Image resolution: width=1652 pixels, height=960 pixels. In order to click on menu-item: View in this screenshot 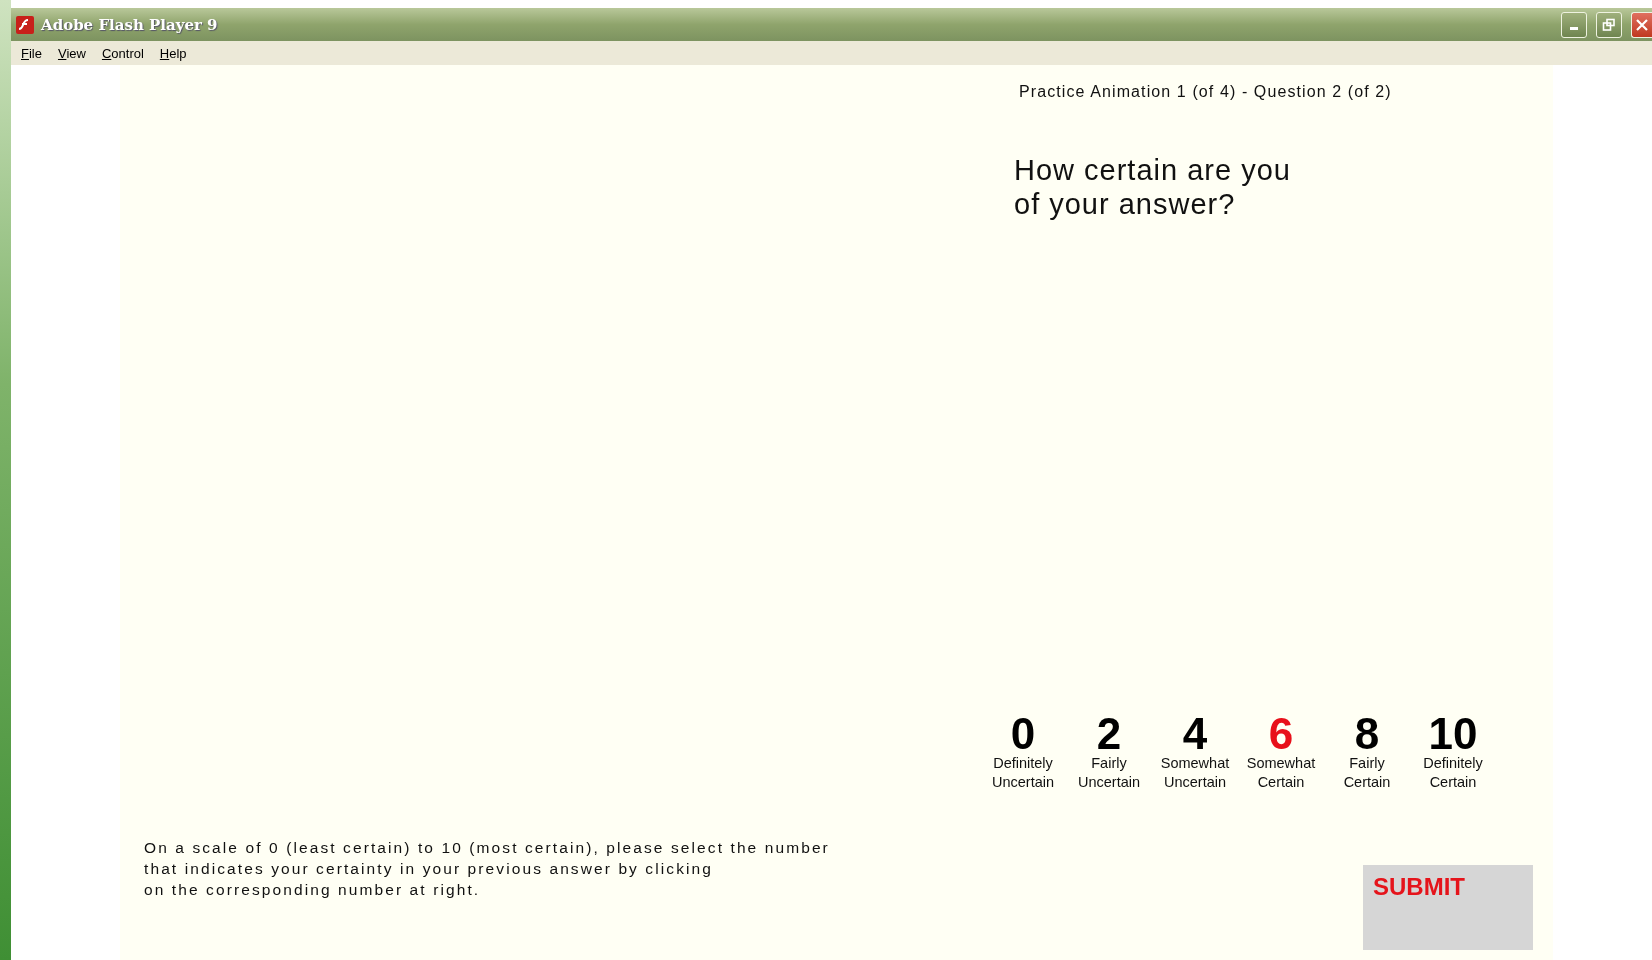, I will do `click(71, 53)`.